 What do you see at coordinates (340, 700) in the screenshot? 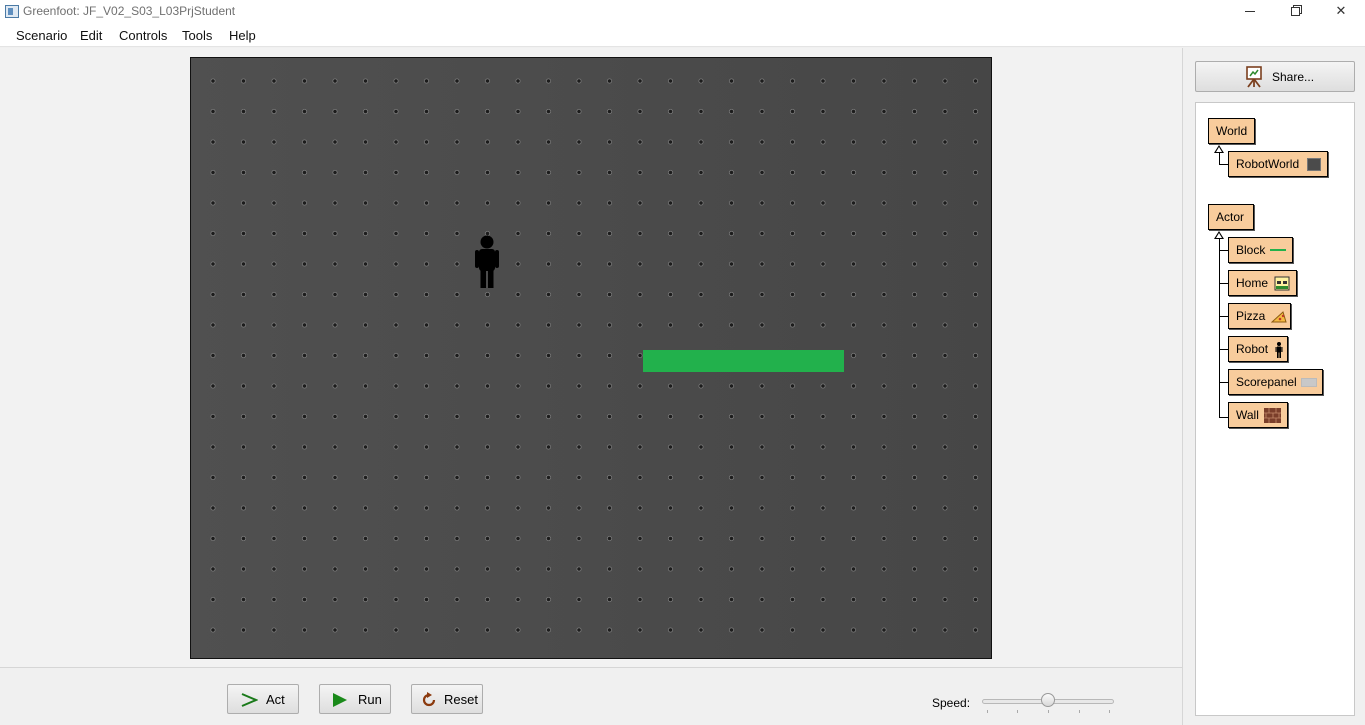
I see `run-triangle-icon` at bounding box center [340, 700].